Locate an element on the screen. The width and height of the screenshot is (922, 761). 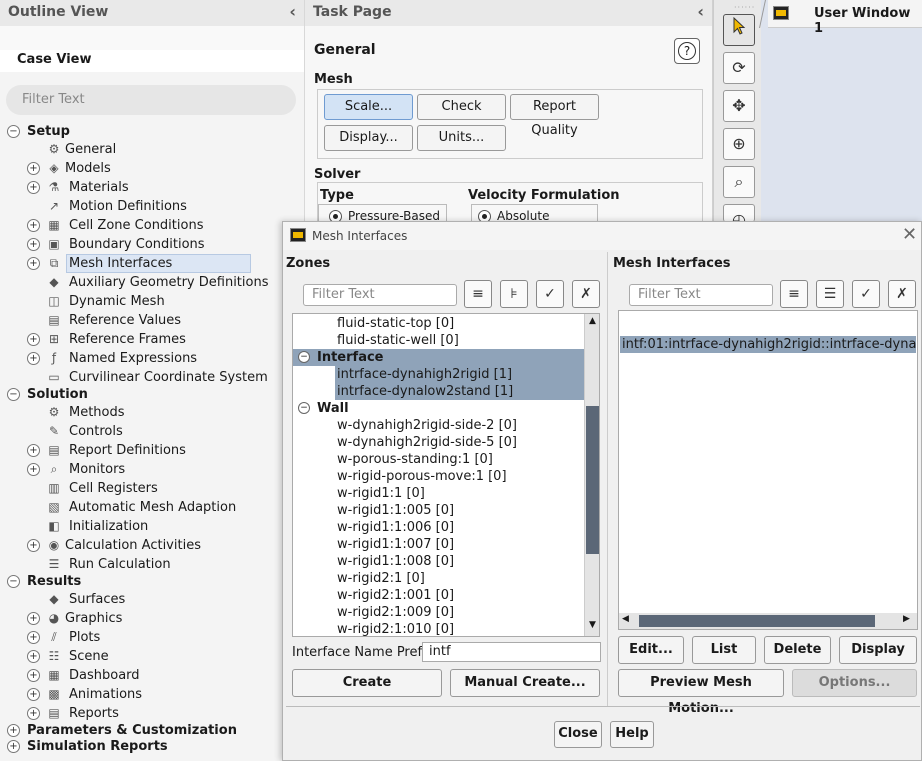
prefix-input: intf is located at coordinates (511, 652).